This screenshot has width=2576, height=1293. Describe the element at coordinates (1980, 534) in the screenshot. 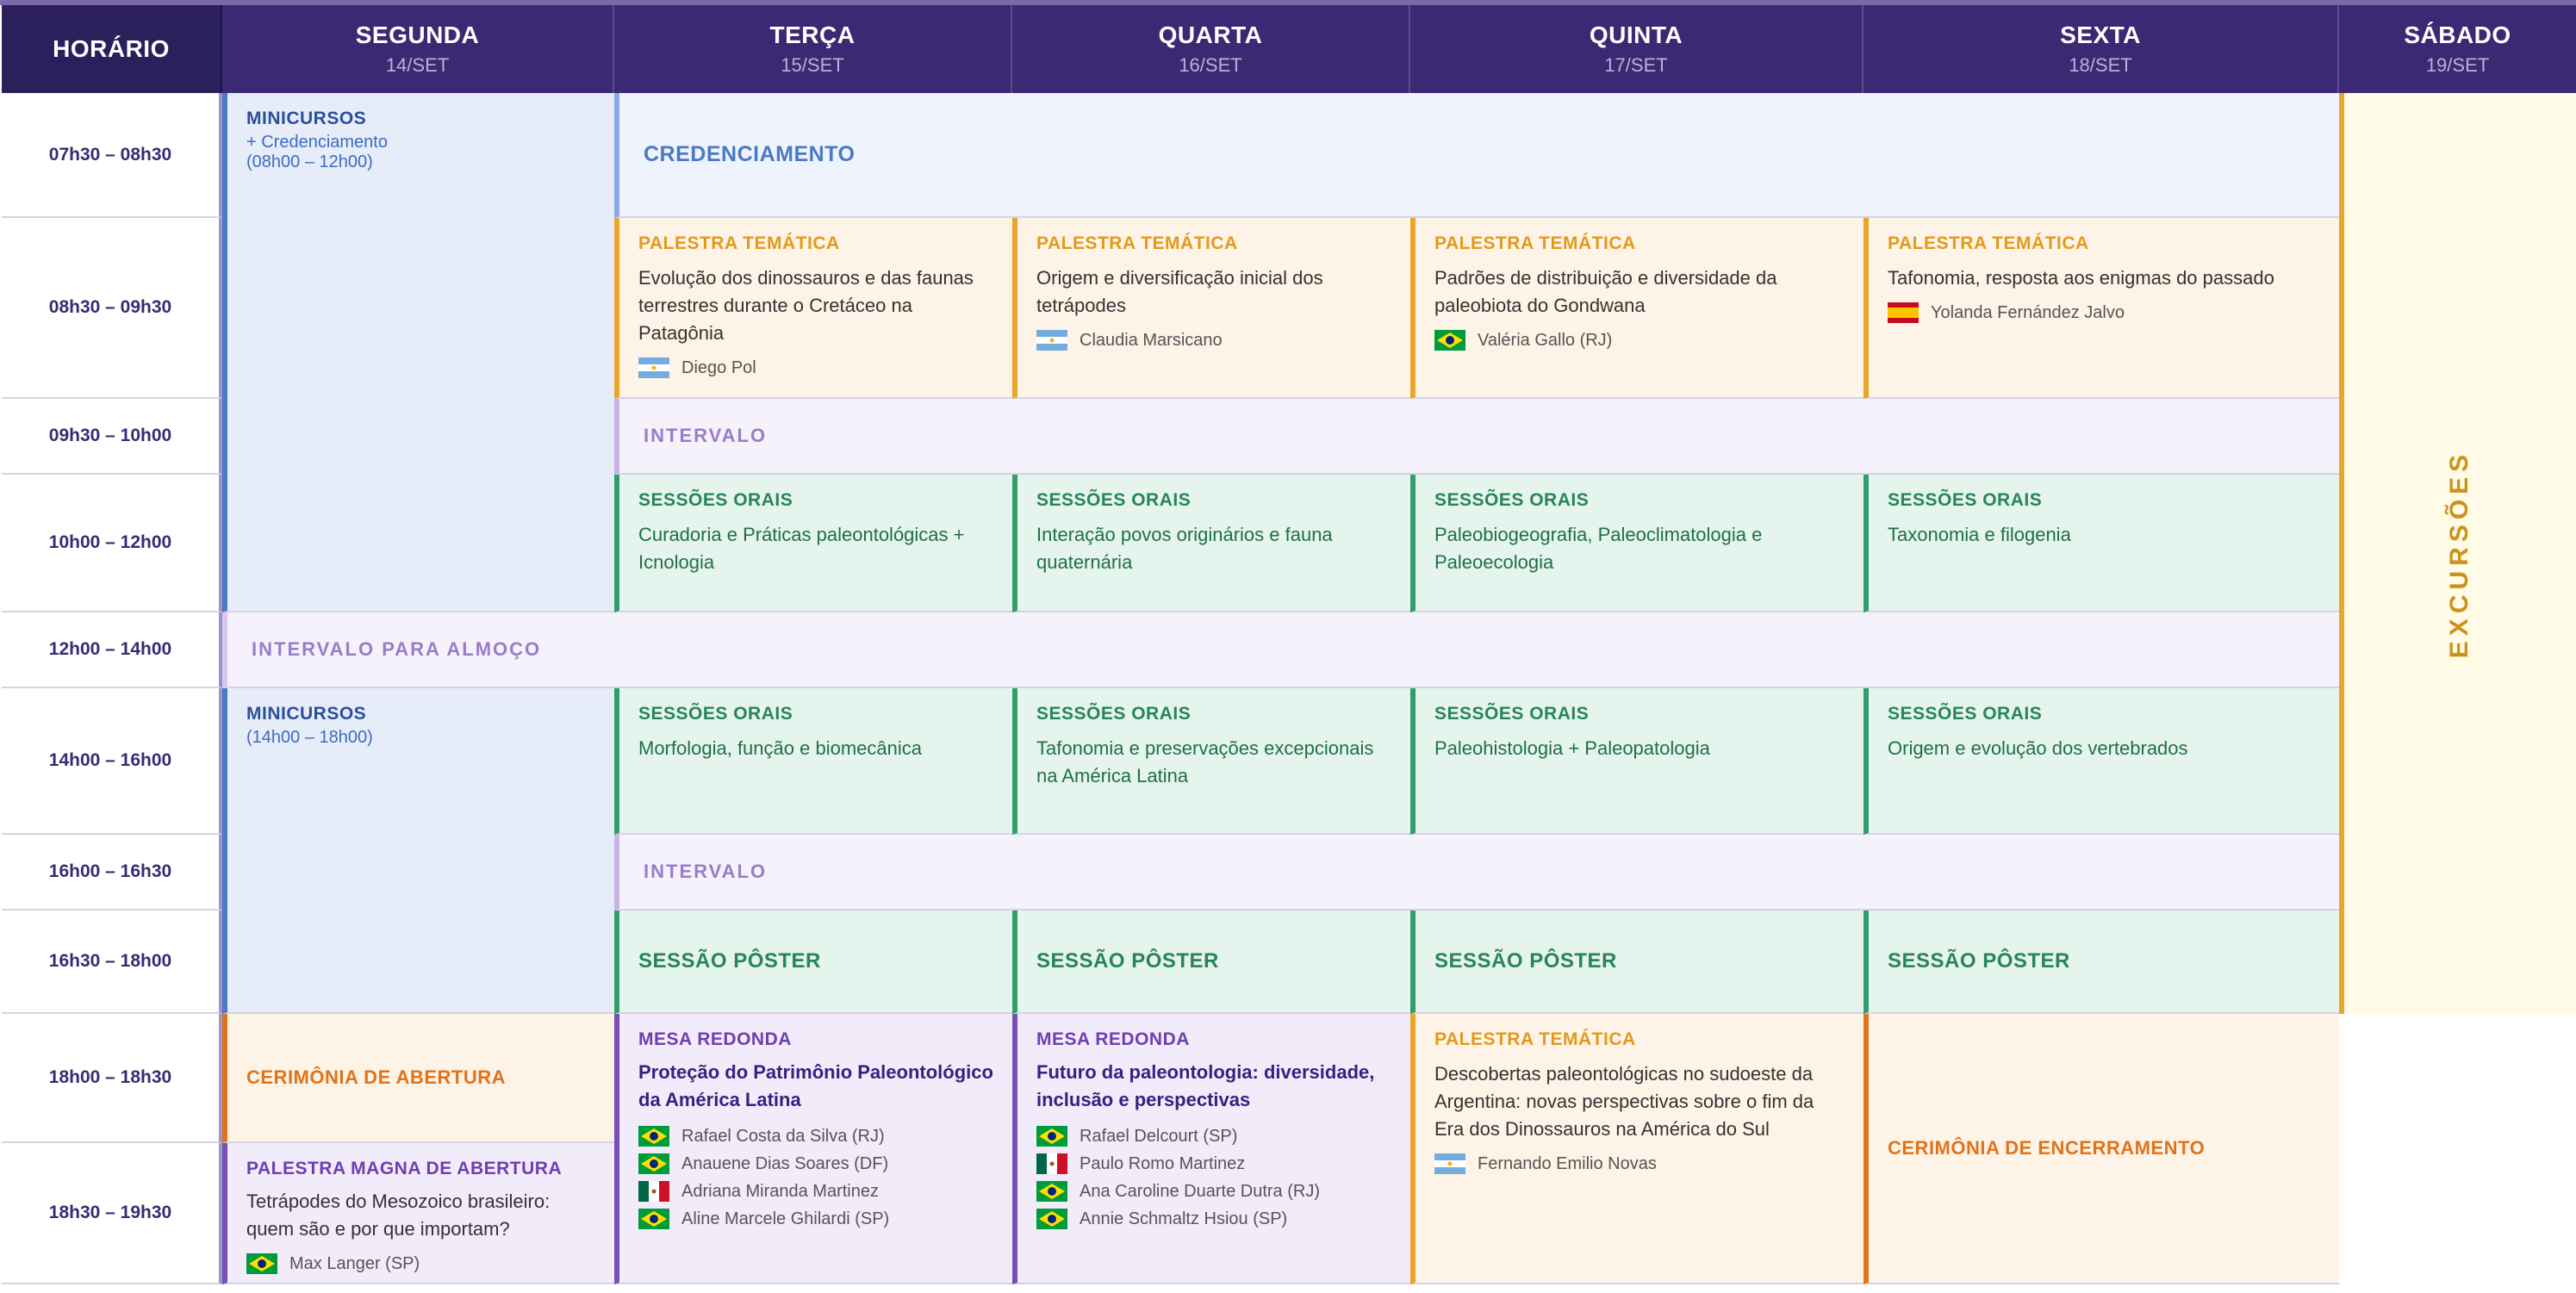

I see `sessoes-title: Taxonomia e filogenia` at that location.